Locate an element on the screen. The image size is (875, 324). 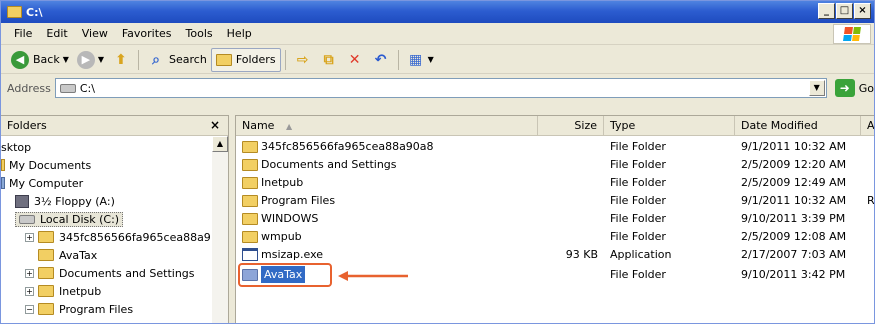
undo-button: ↶ is located at coordinates (381, 60).